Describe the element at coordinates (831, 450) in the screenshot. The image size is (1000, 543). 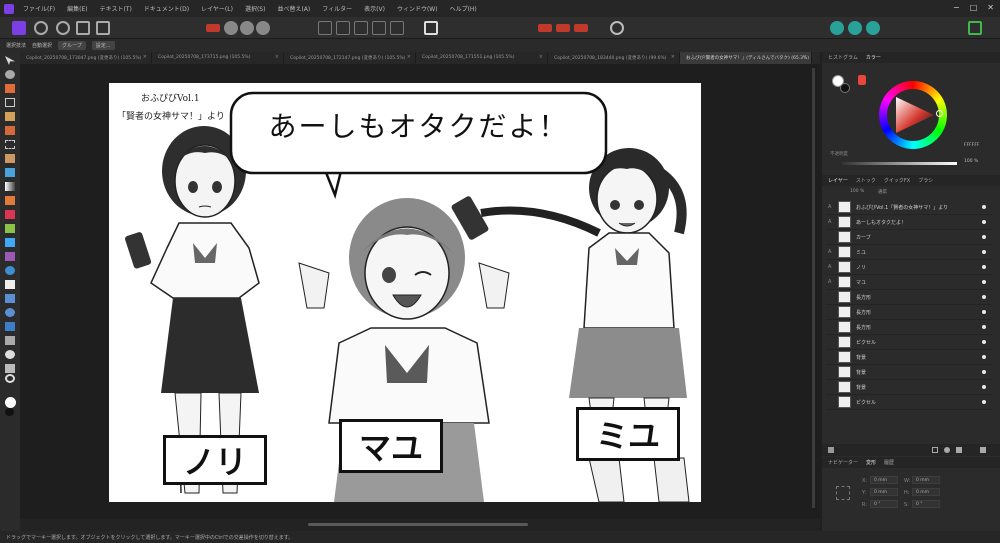
I see `layer-settings-icon` at that location.